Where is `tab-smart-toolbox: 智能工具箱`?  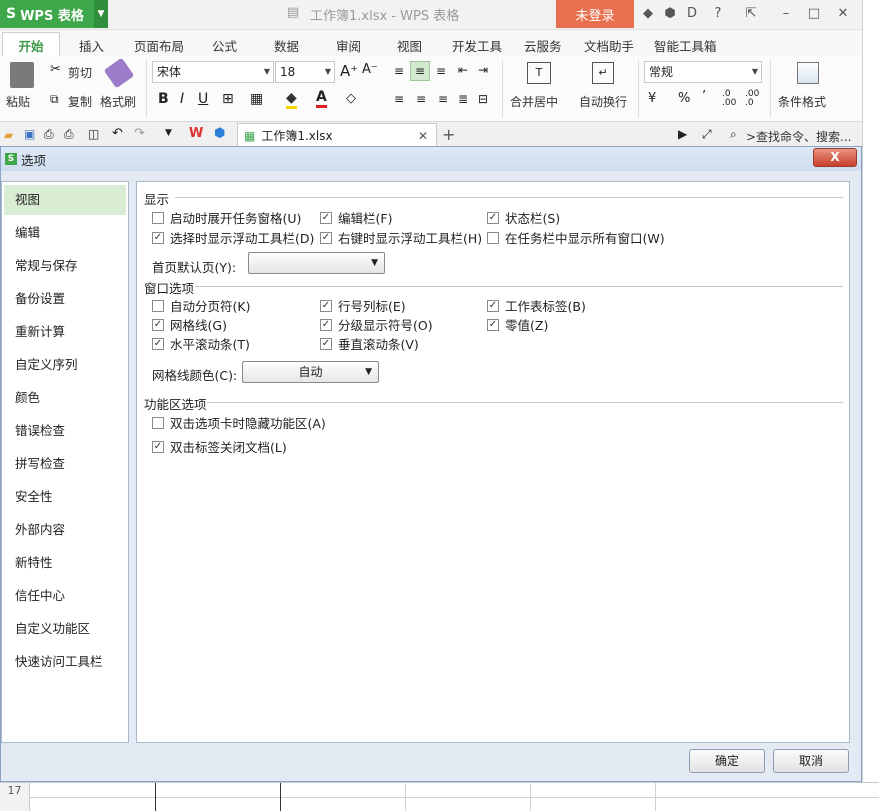
tab-smart-toolbox: 智能工具箱 is located at coordinates (685, 45).